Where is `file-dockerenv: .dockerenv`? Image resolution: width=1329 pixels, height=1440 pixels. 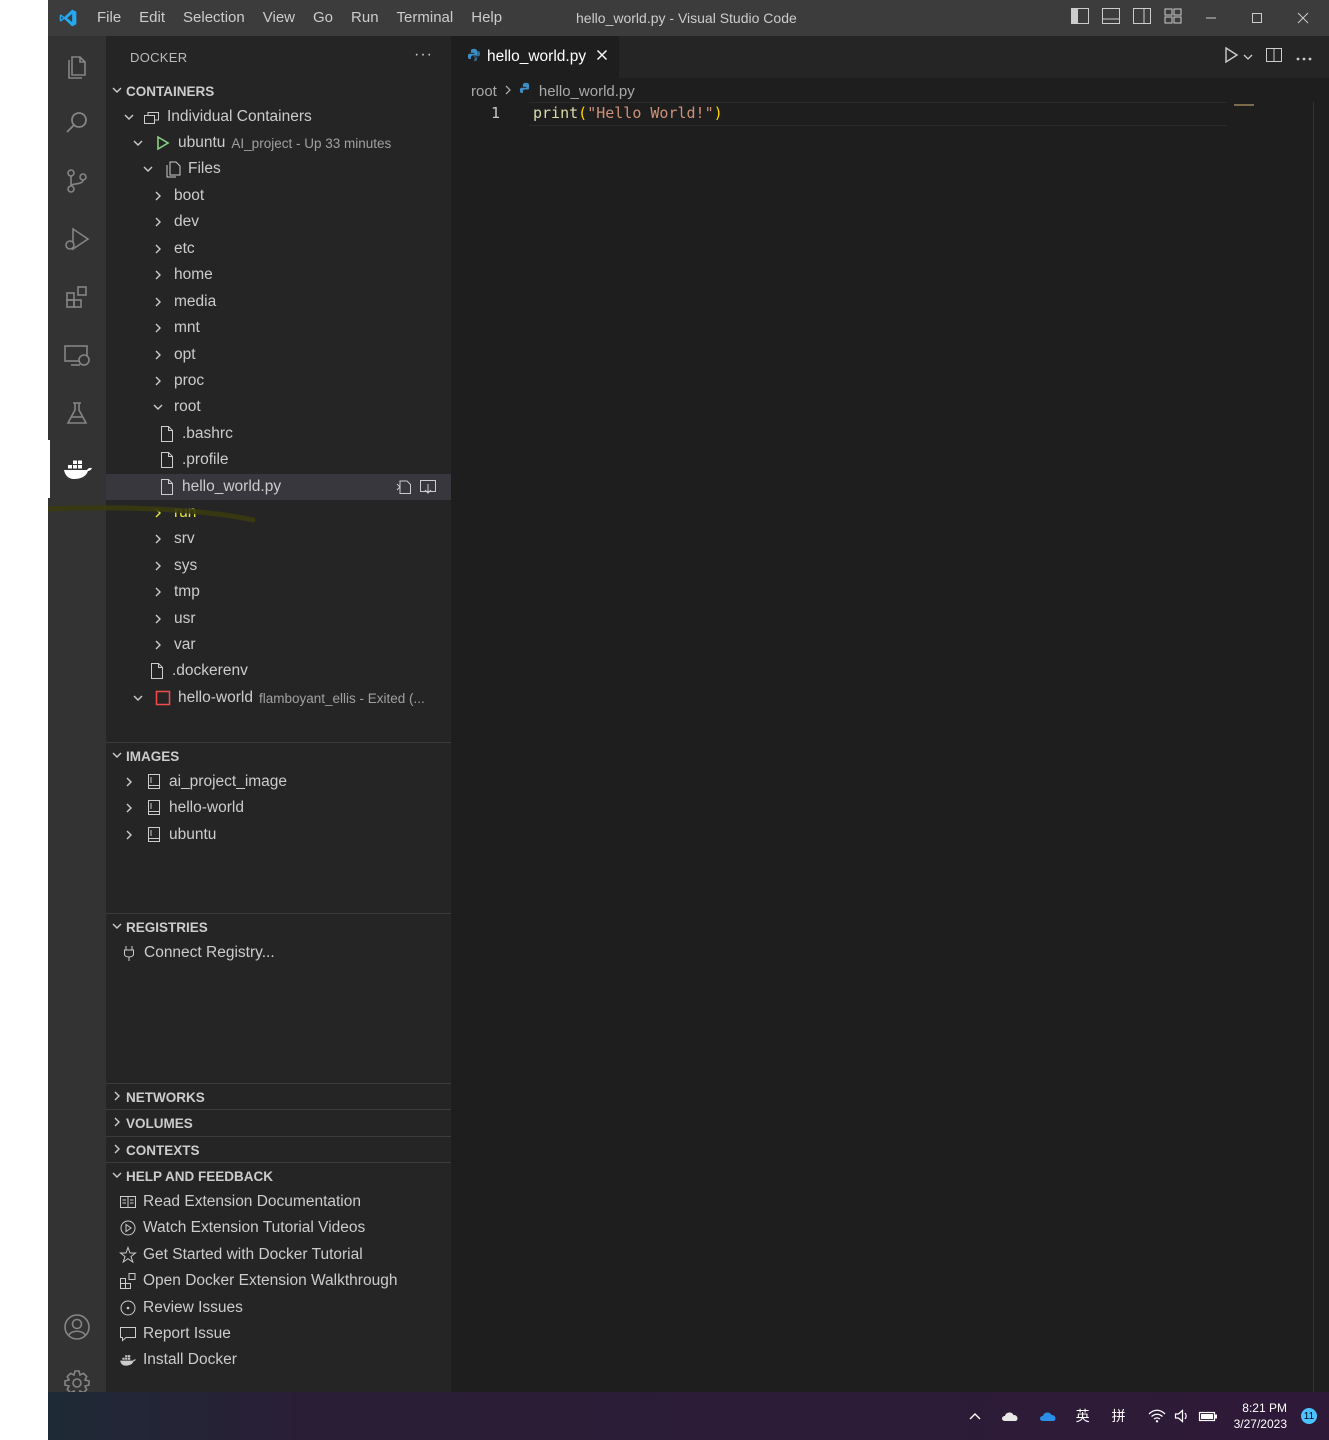
file-dockerenv: .dockerenv is located at coordinates (278, 671).